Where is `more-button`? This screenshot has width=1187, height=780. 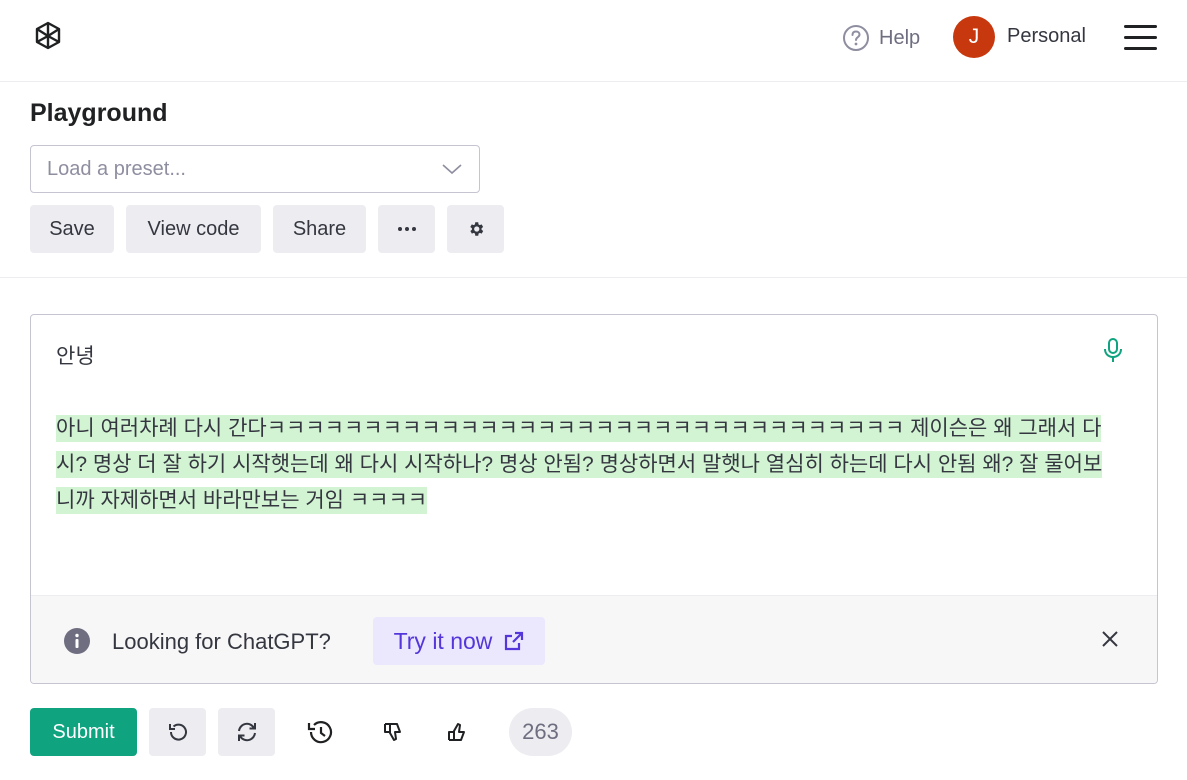 more-button is located at coordinates (406, 229).